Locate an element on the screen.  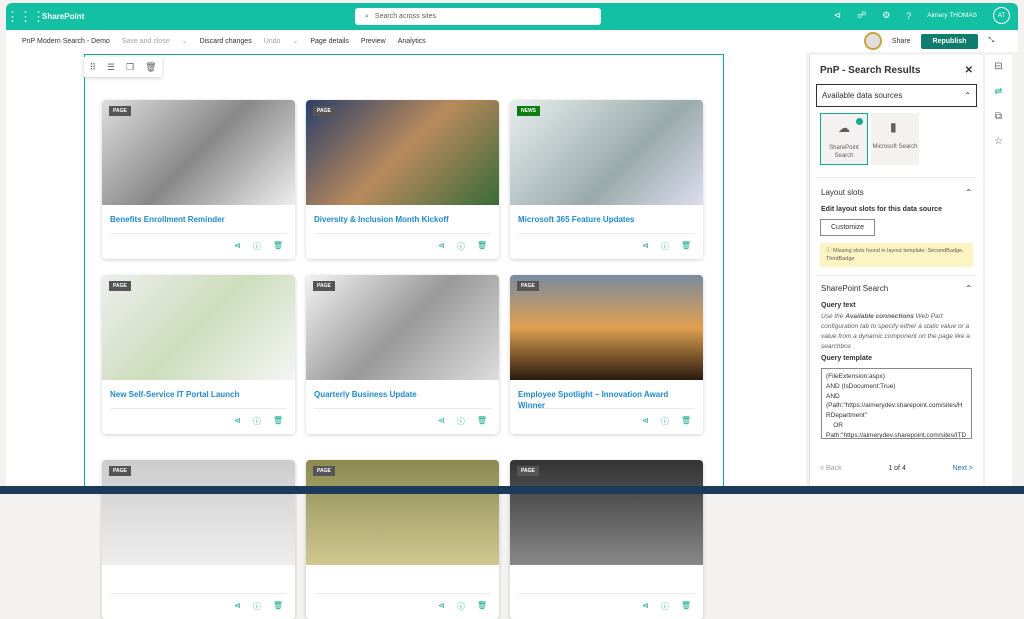
datasource-sharepoint: ☁ SharePoint Search is located at coordinates (844, 139).